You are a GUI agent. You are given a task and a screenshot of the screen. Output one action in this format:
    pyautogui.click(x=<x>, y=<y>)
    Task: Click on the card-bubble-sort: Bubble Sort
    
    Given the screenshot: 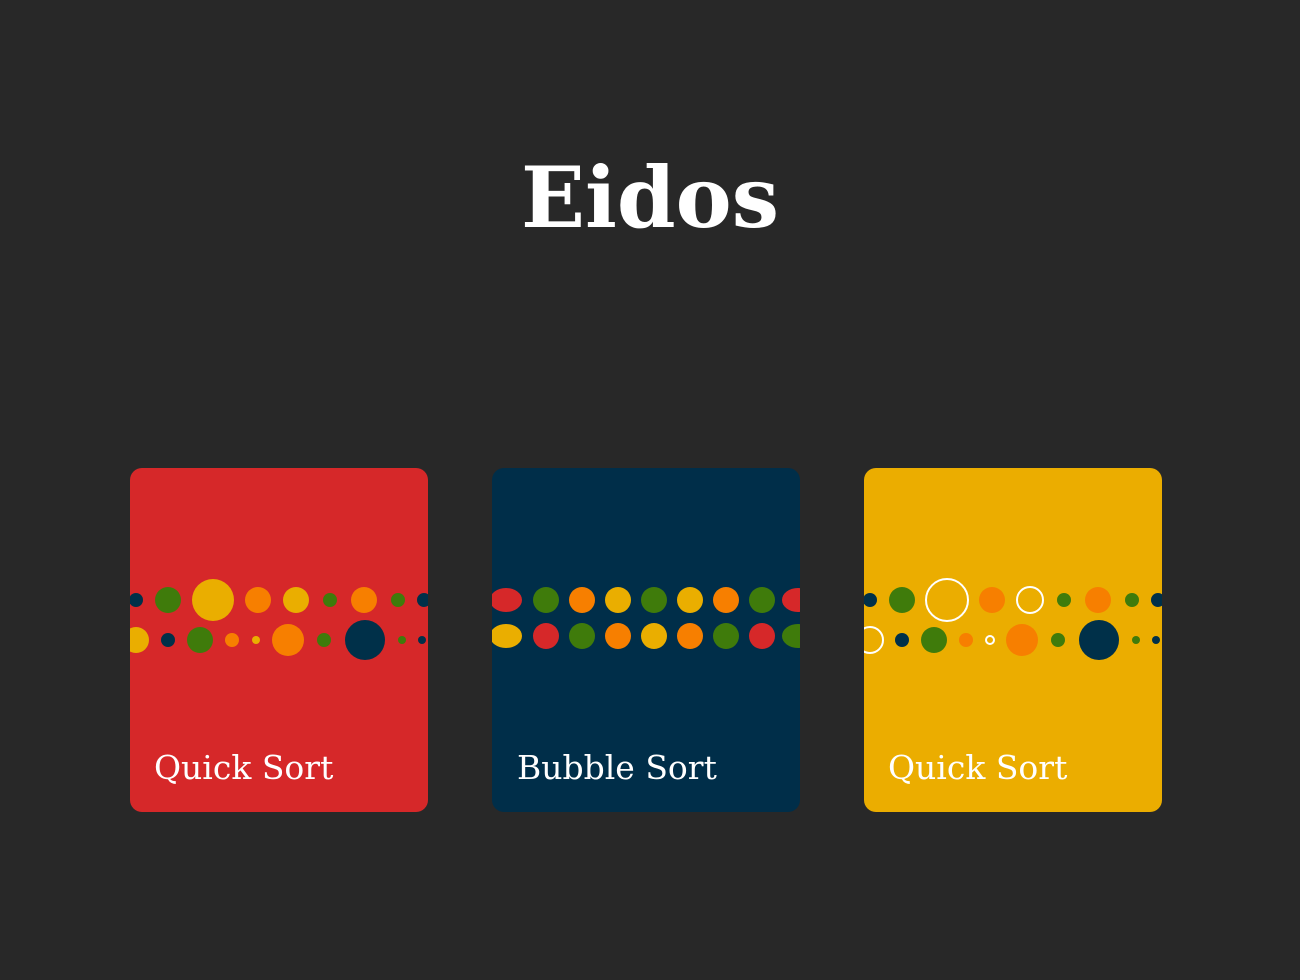 What is the action you would take?
    pyautogui.click(x=646, y=640)
    